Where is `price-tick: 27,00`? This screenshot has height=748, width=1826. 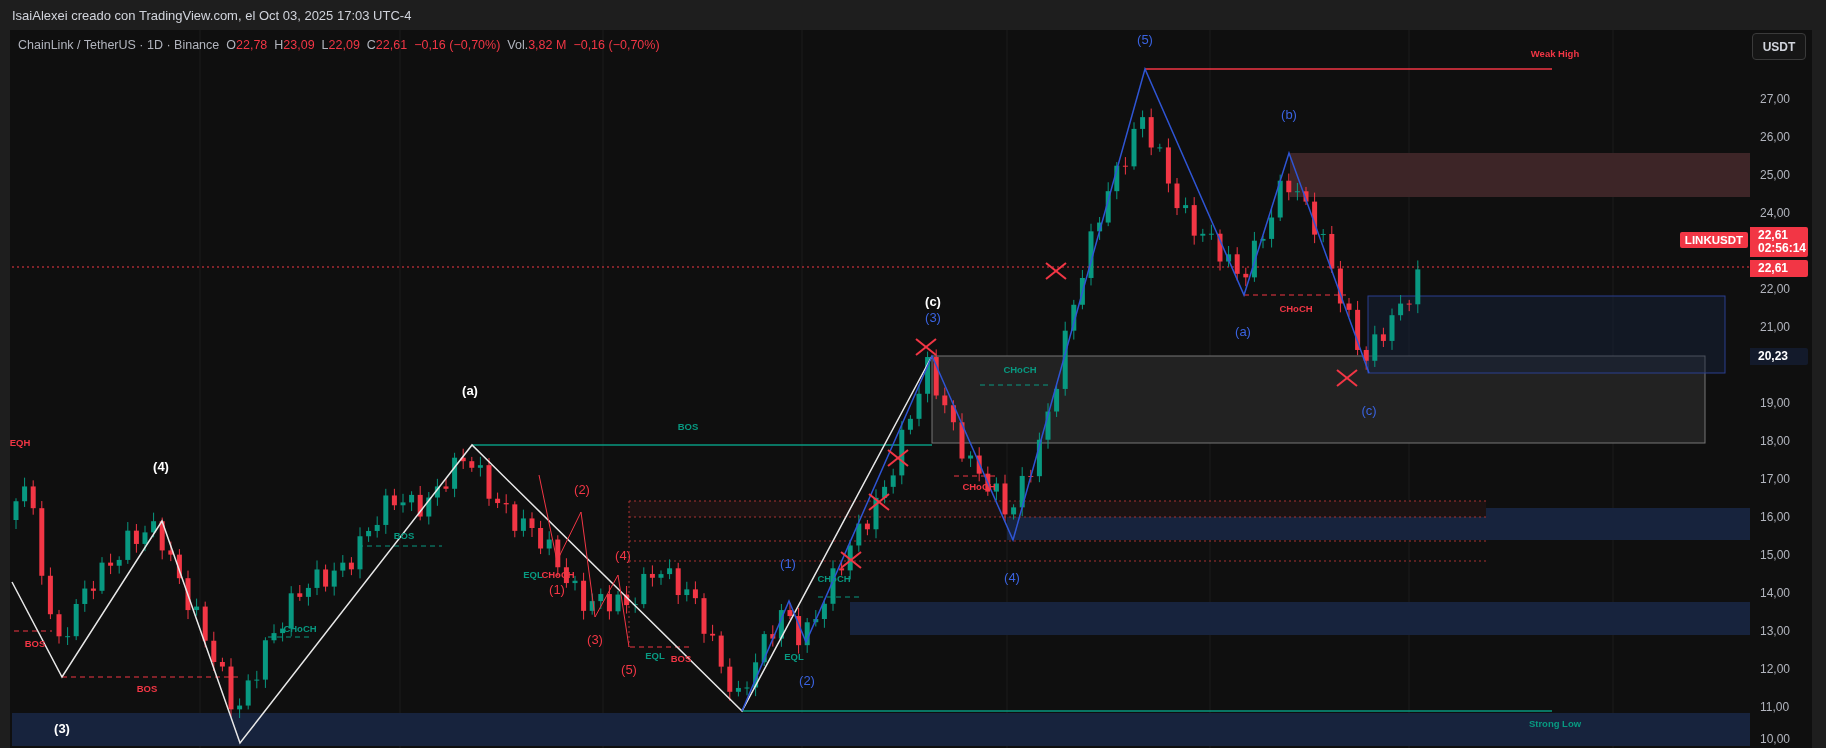 price-tick: 27,00 is located at coordinates (1775, 99).